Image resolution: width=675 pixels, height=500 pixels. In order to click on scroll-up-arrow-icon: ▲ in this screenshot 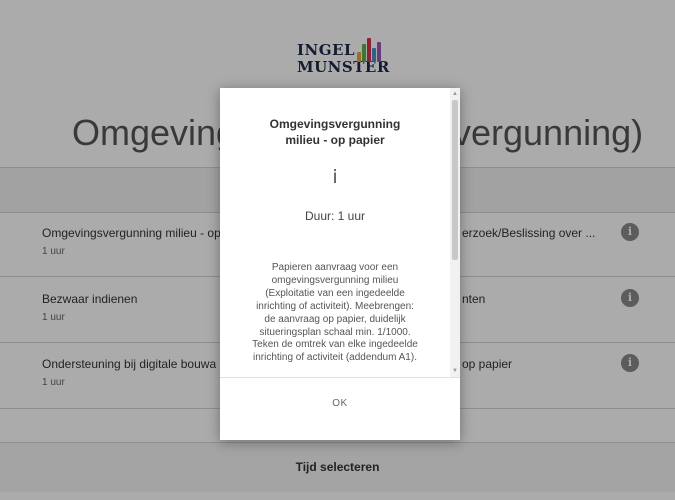, I will do `click(455, 94)`.